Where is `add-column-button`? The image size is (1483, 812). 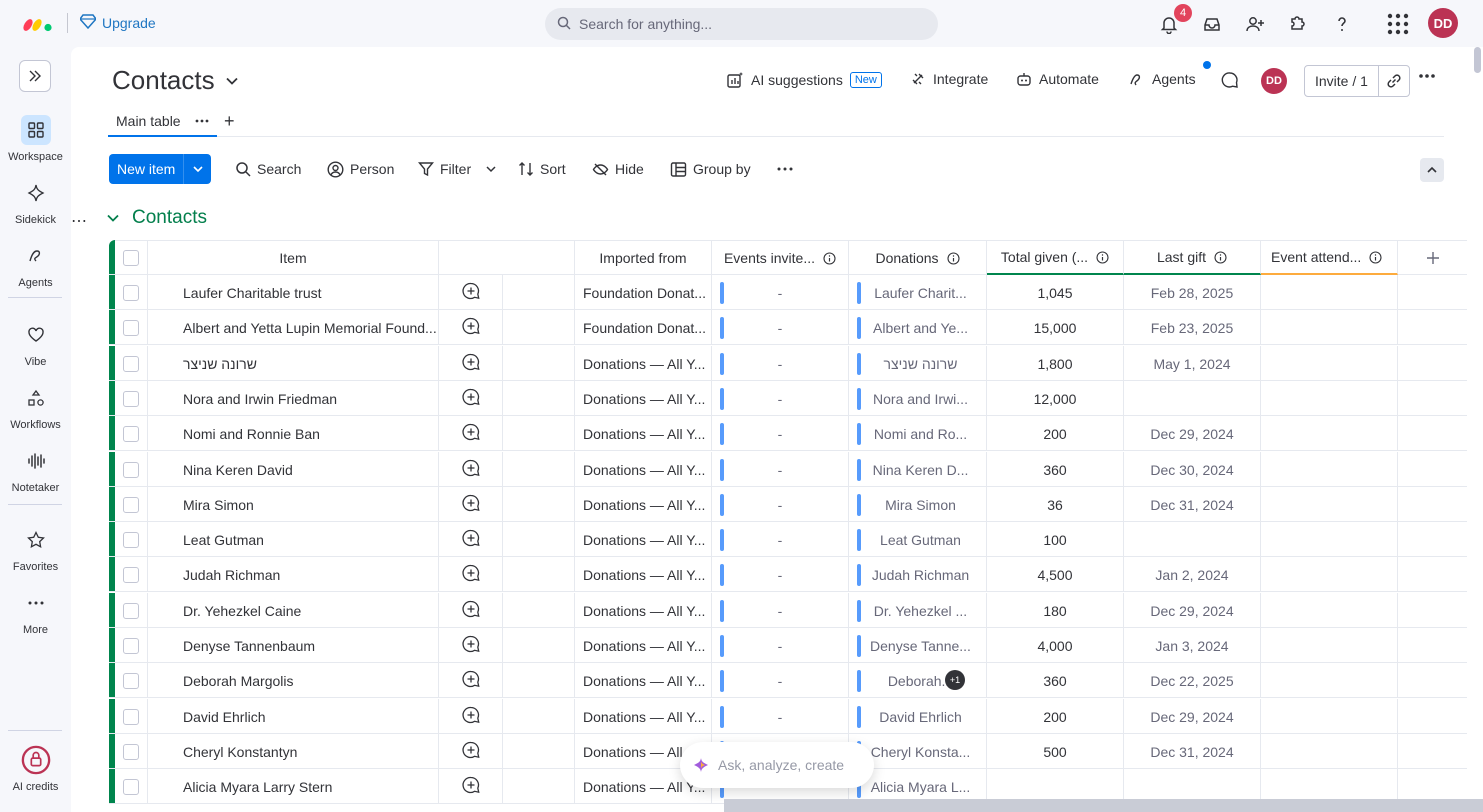 add-column-button is located at coordinates (1432, 257).